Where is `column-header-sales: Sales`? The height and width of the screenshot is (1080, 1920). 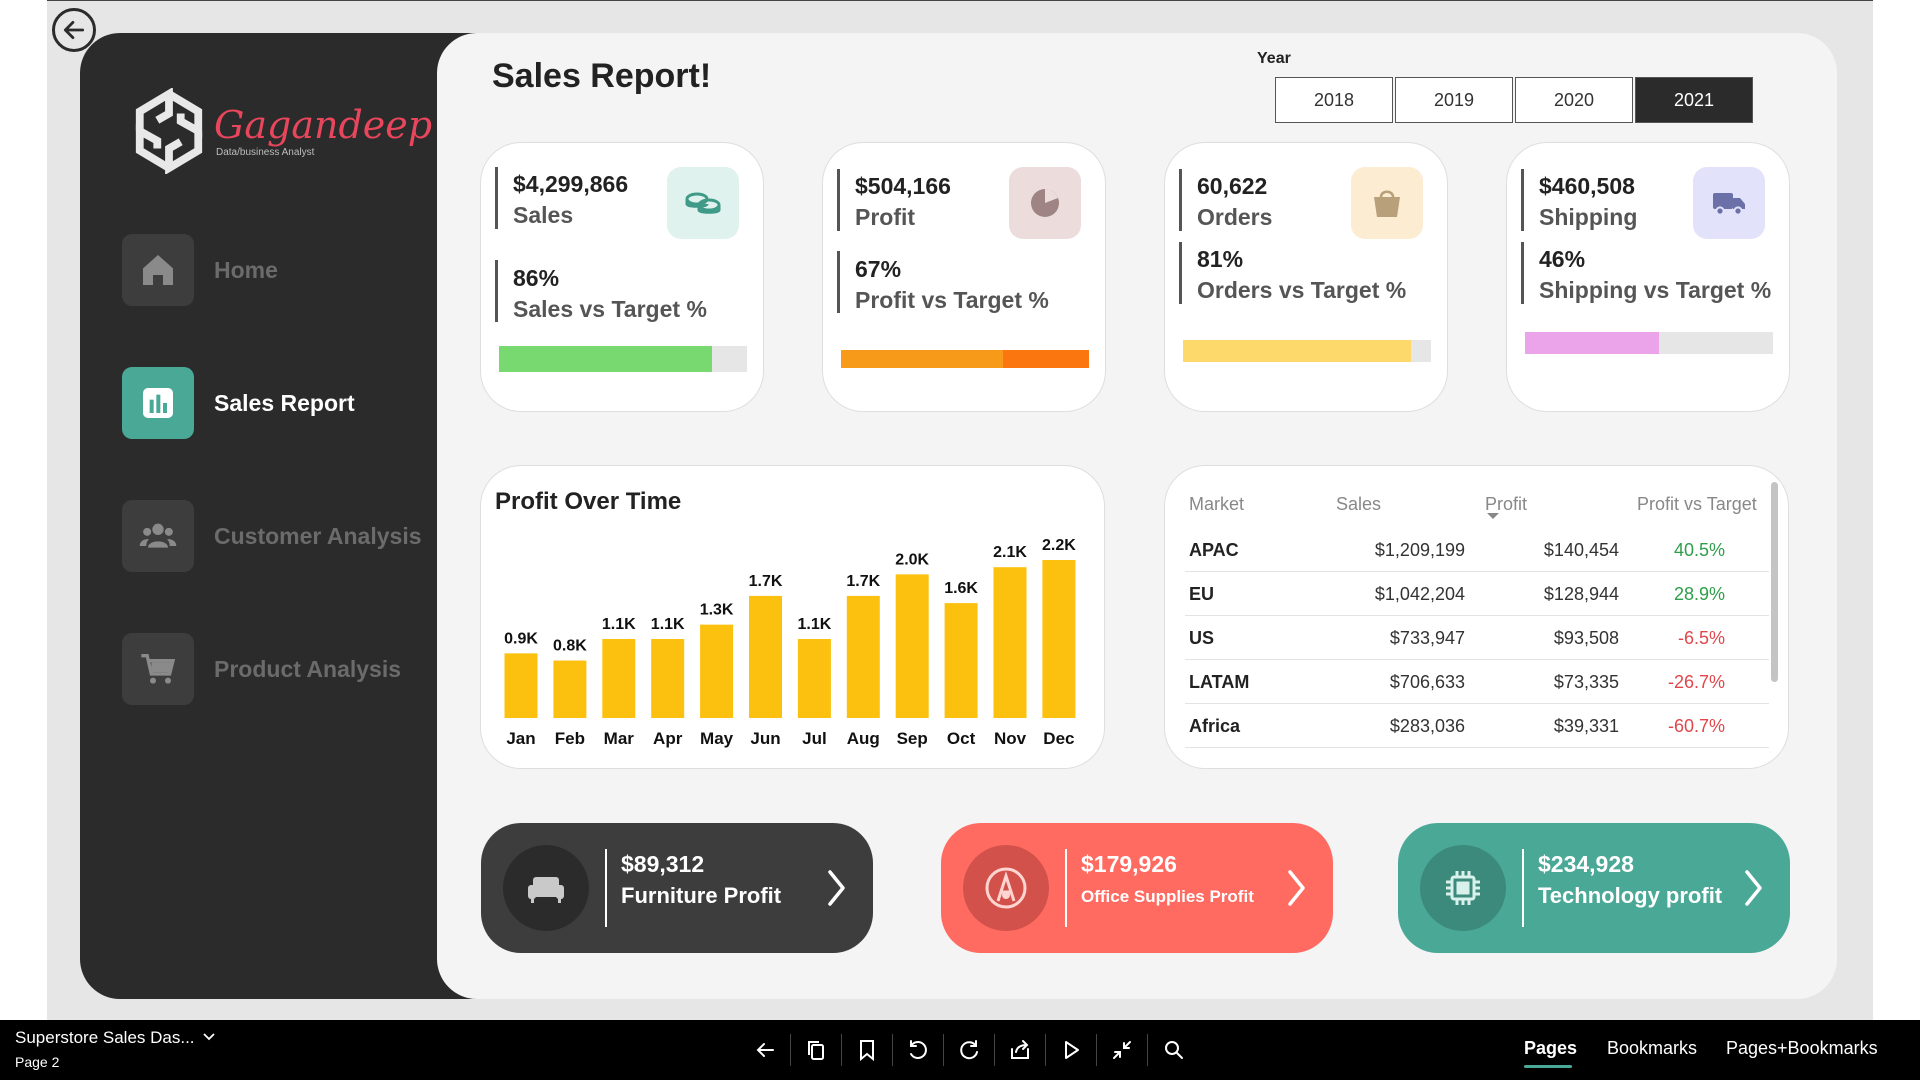 column-header-sales: Sales is located at coordinates (1358, 504).